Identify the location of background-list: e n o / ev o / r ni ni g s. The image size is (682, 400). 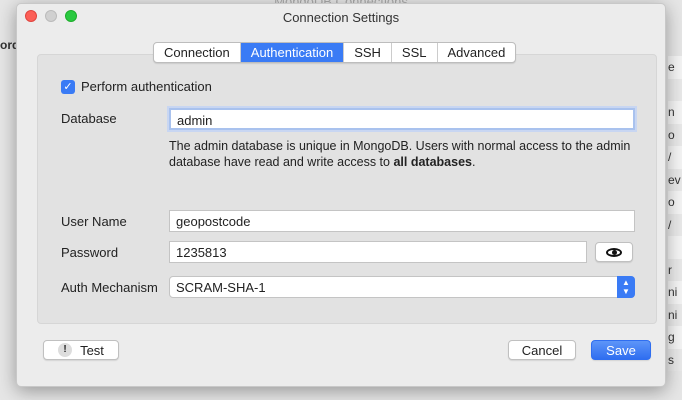
(675, 213).